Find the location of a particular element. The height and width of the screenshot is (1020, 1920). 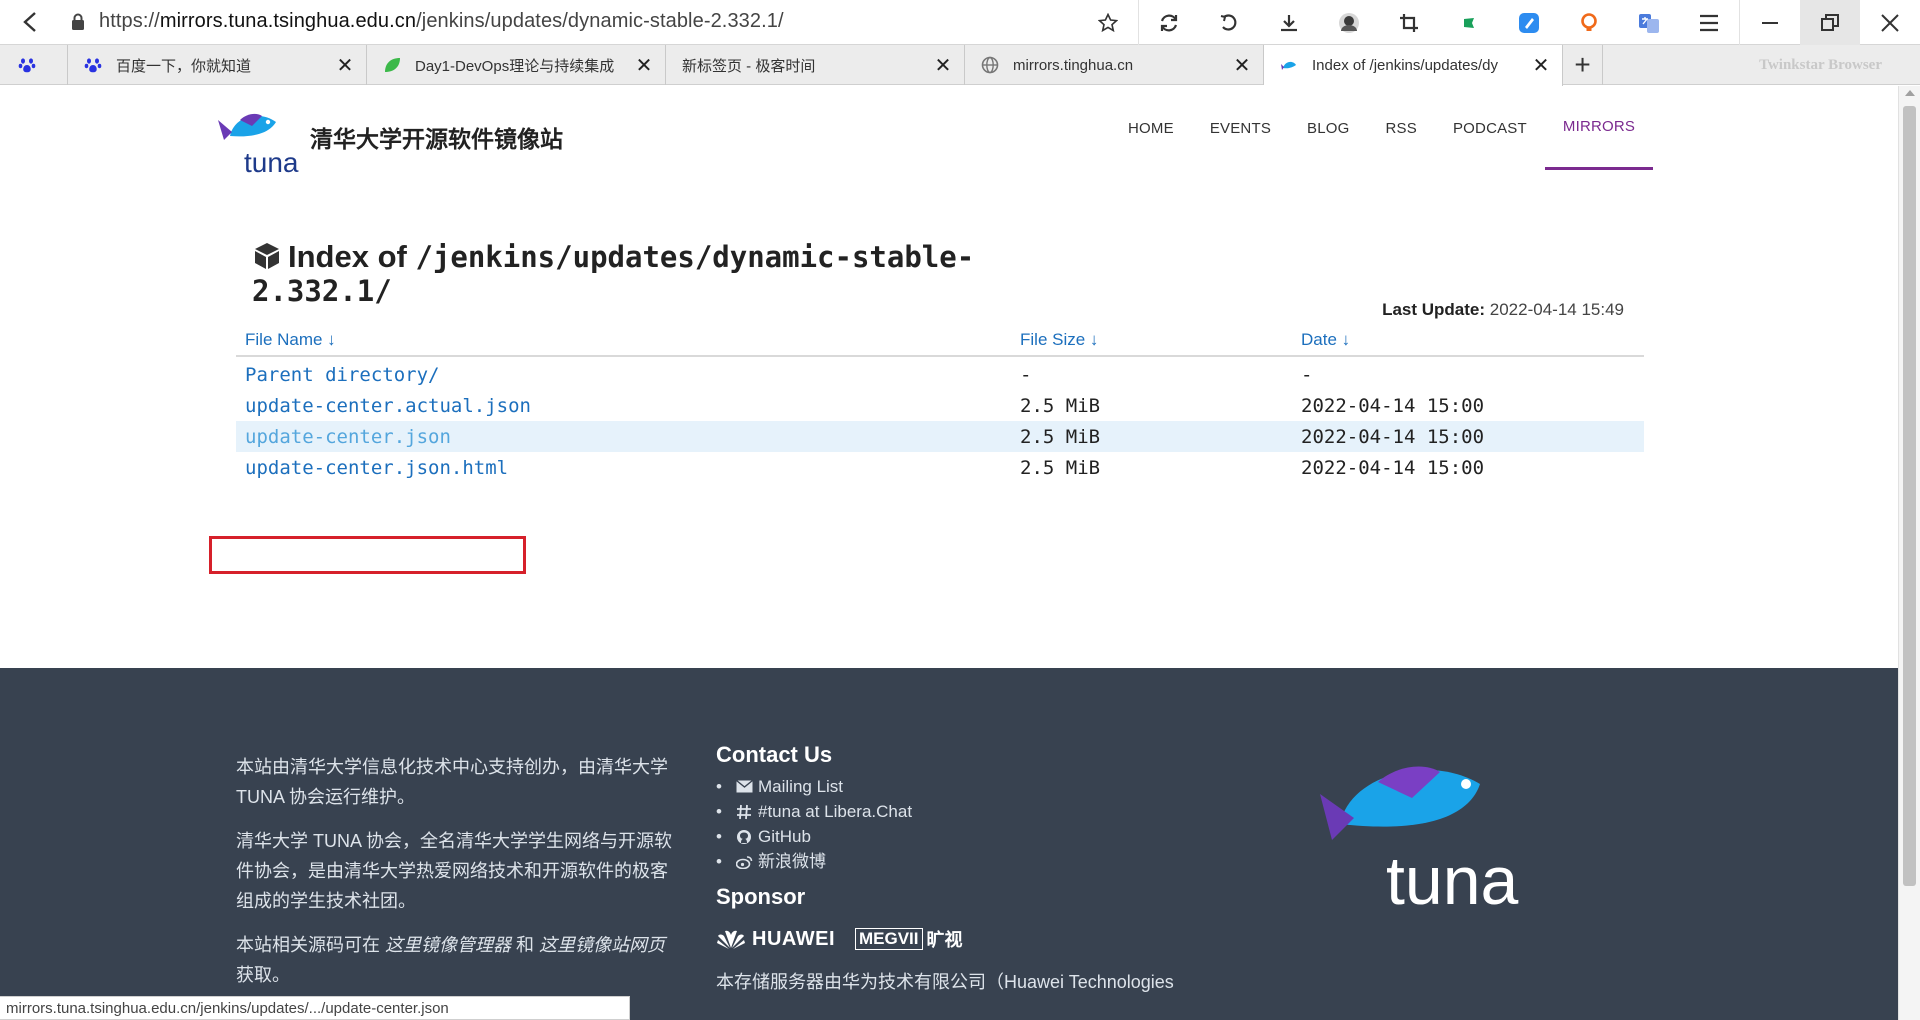

tab-mirrors-tinghua: mirrors.tinghua.cn ✕ is located at coordinates (1114, 65).